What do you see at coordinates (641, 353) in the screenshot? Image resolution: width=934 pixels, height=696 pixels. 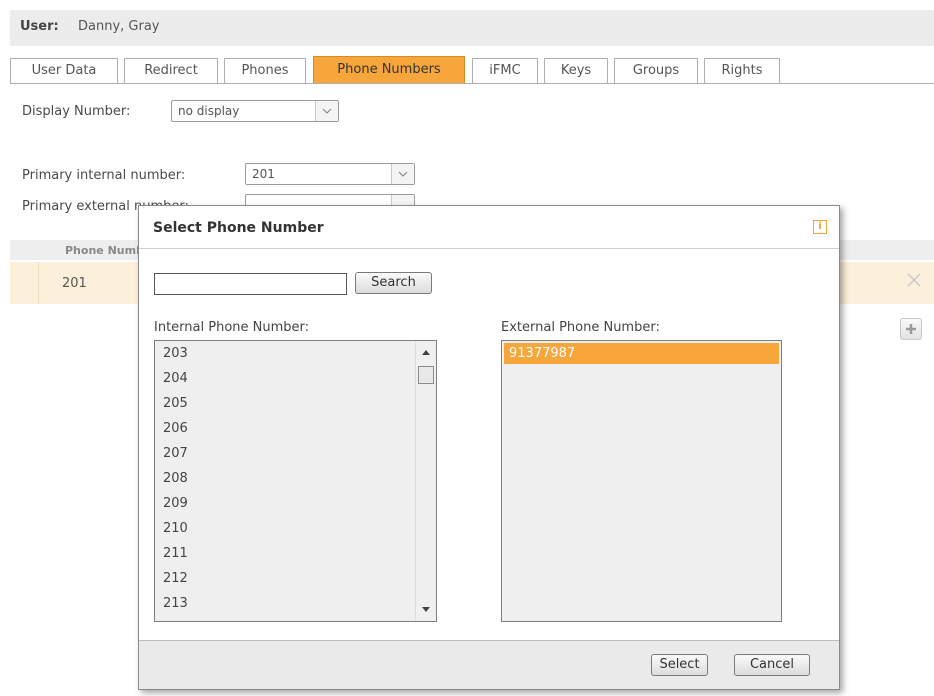 I see `list-item-selected: 91377987` at bounding box center [641, 353].